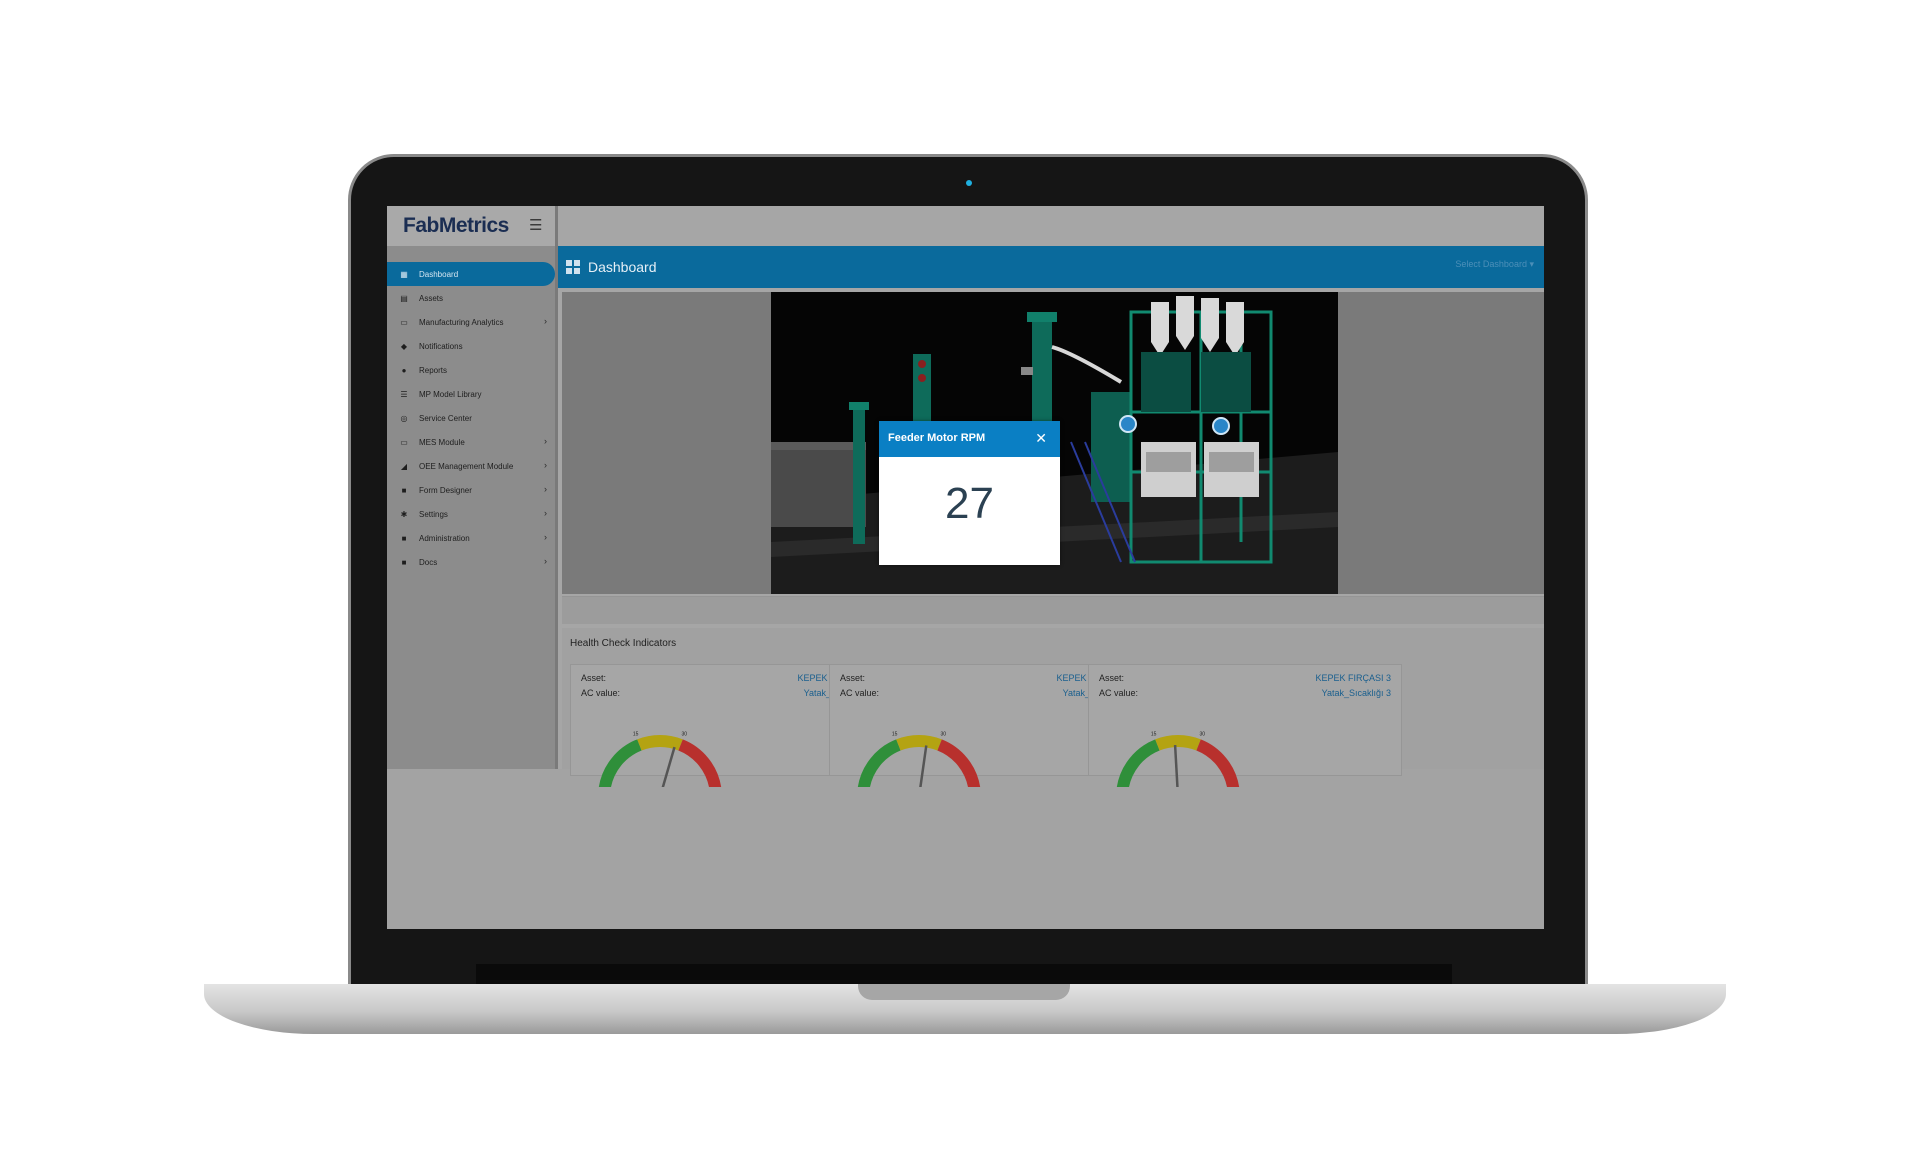  I want to click on sidebar-item-label: OEE Management Module, so click(466, 466).